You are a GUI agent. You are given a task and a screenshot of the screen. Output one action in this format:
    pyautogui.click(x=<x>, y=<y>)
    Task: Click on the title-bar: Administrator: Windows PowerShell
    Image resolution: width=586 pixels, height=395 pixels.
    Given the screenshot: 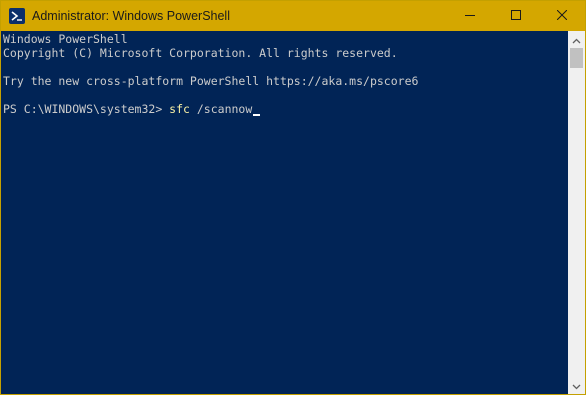 What is the action you would take?
    pyautogui.click(x=293, y=16)
    